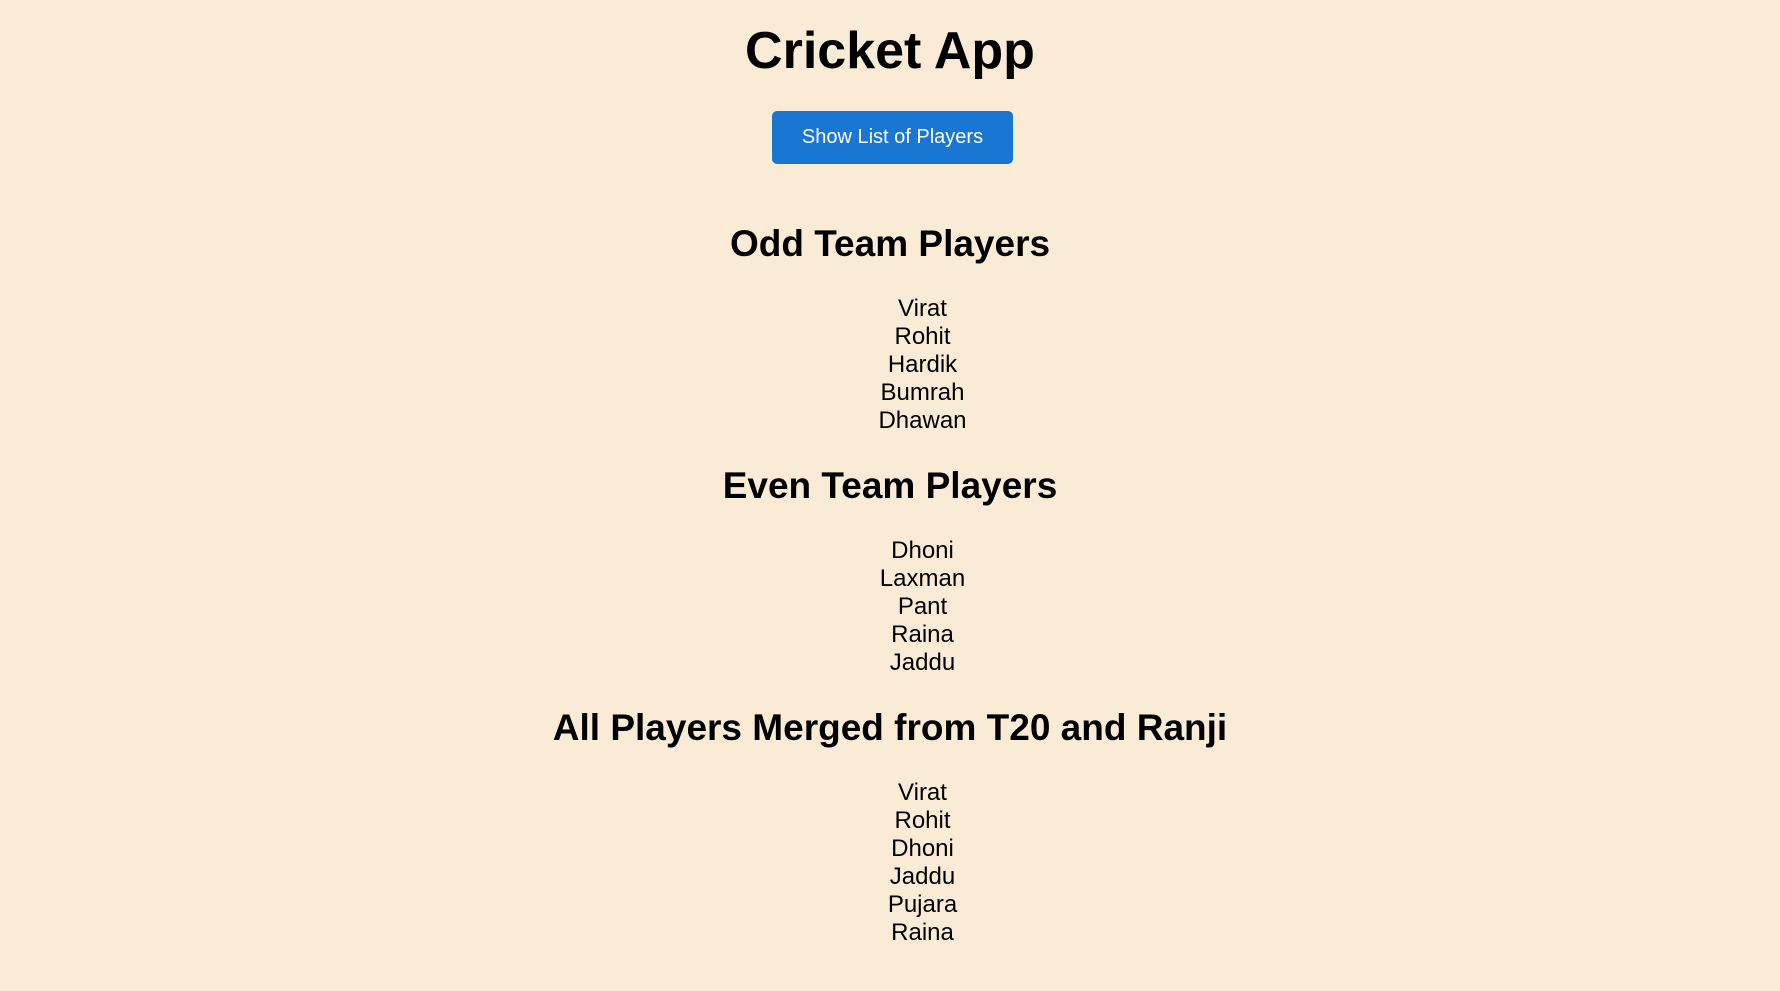 The height and width of the screenshot is (991, 1780). What do you see at coordinates (892, 137) in the screenshot?
I see `show-players-button: Show List of Players` at bounding box center [892, 137].